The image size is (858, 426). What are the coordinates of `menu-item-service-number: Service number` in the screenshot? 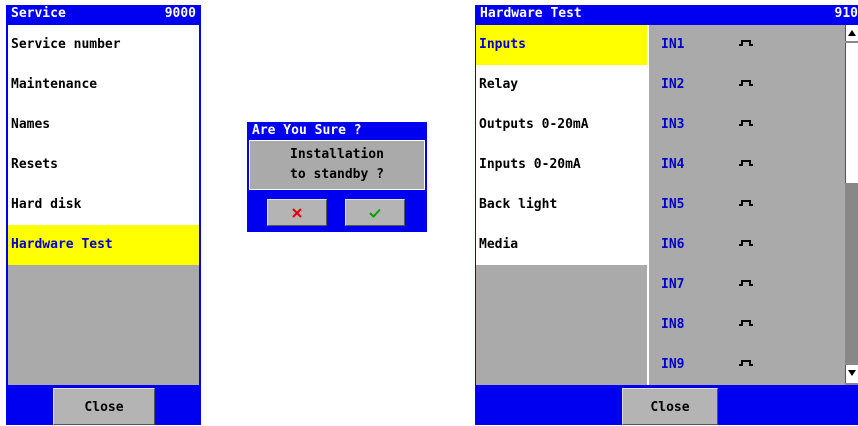 It's located at (103, 45).